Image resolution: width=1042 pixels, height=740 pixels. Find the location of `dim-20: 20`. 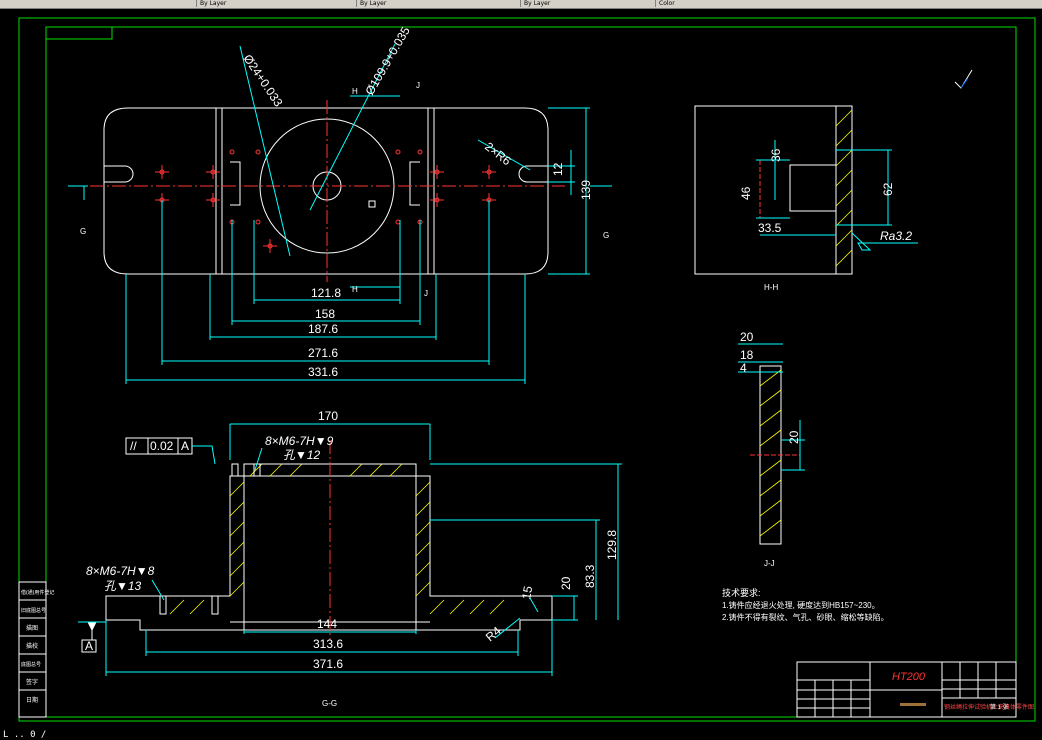

dim-20: 20 is located at coordinates (566, 583).